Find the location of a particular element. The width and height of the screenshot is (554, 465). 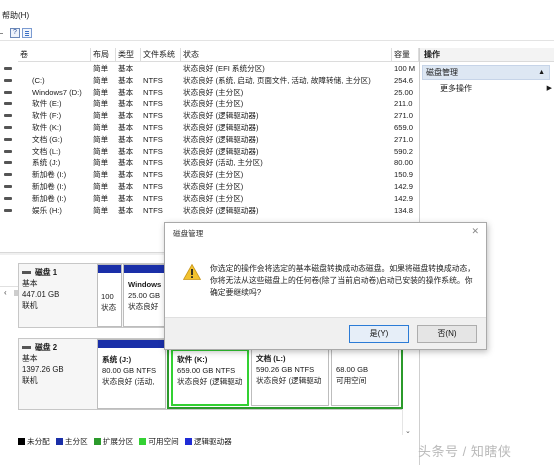

volume-row: Windows7 (D:) 简单 基本 NTFS 状态良好 (主分区) 25.00 is located at coordinates (209, 93).